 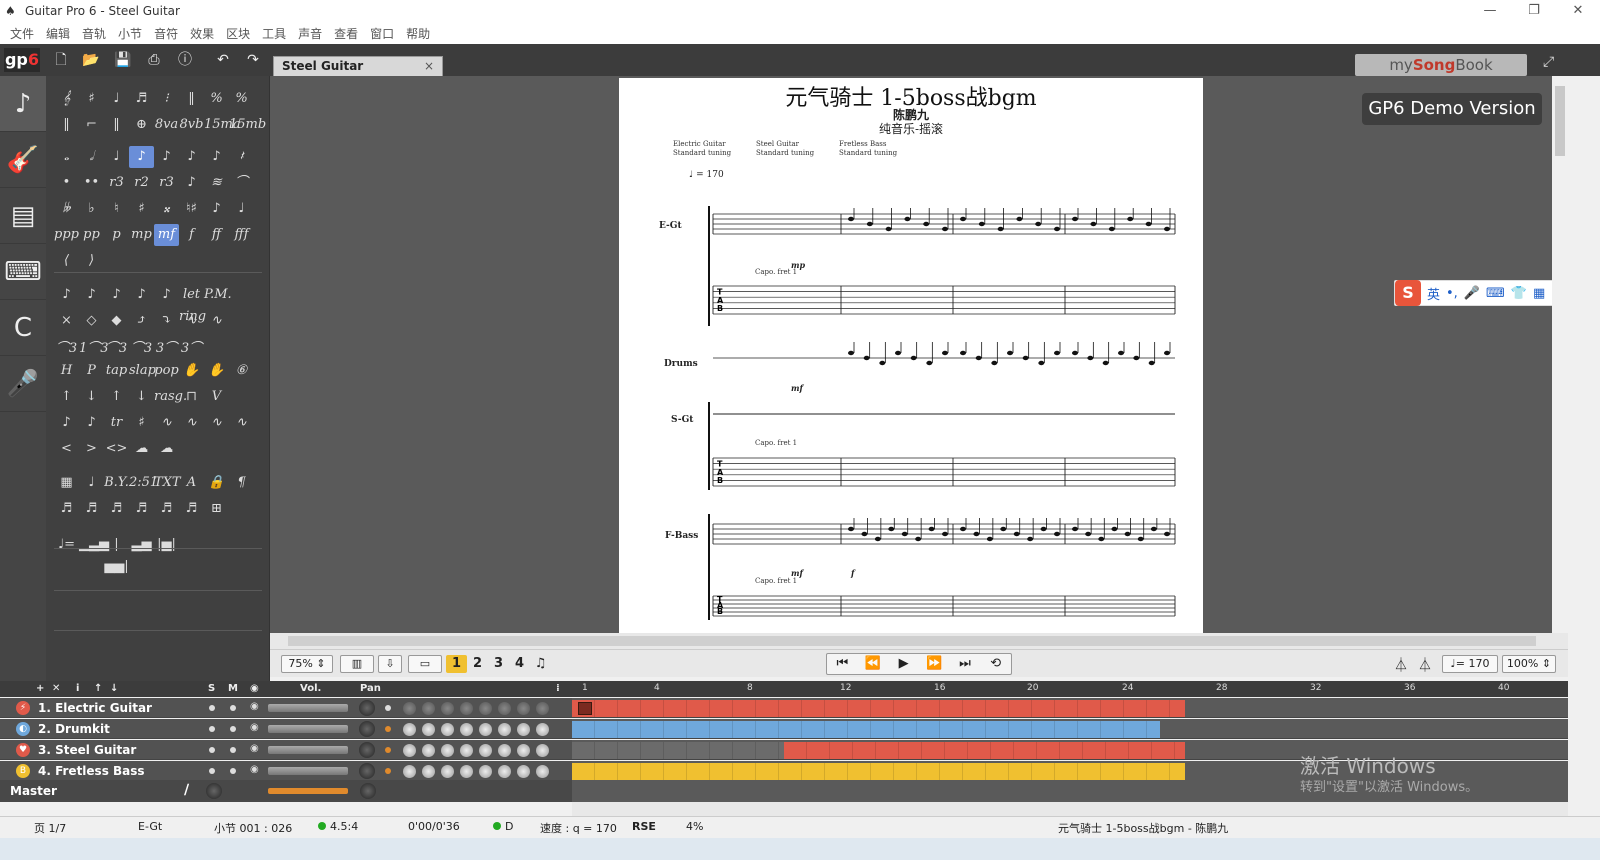 What do you see at coordinates (185, 60) in the screenshot?
I see `info-icon: ⓘ` at bounding box center [185, 60].